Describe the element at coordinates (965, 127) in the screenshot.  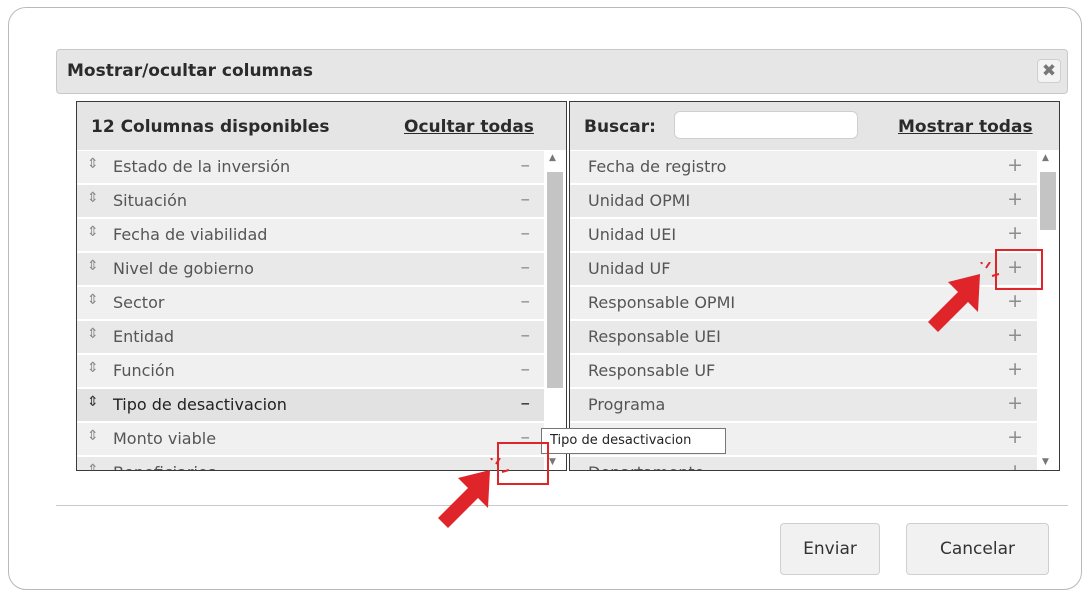
I see `show-all-link: Mostrar todas` at that location.